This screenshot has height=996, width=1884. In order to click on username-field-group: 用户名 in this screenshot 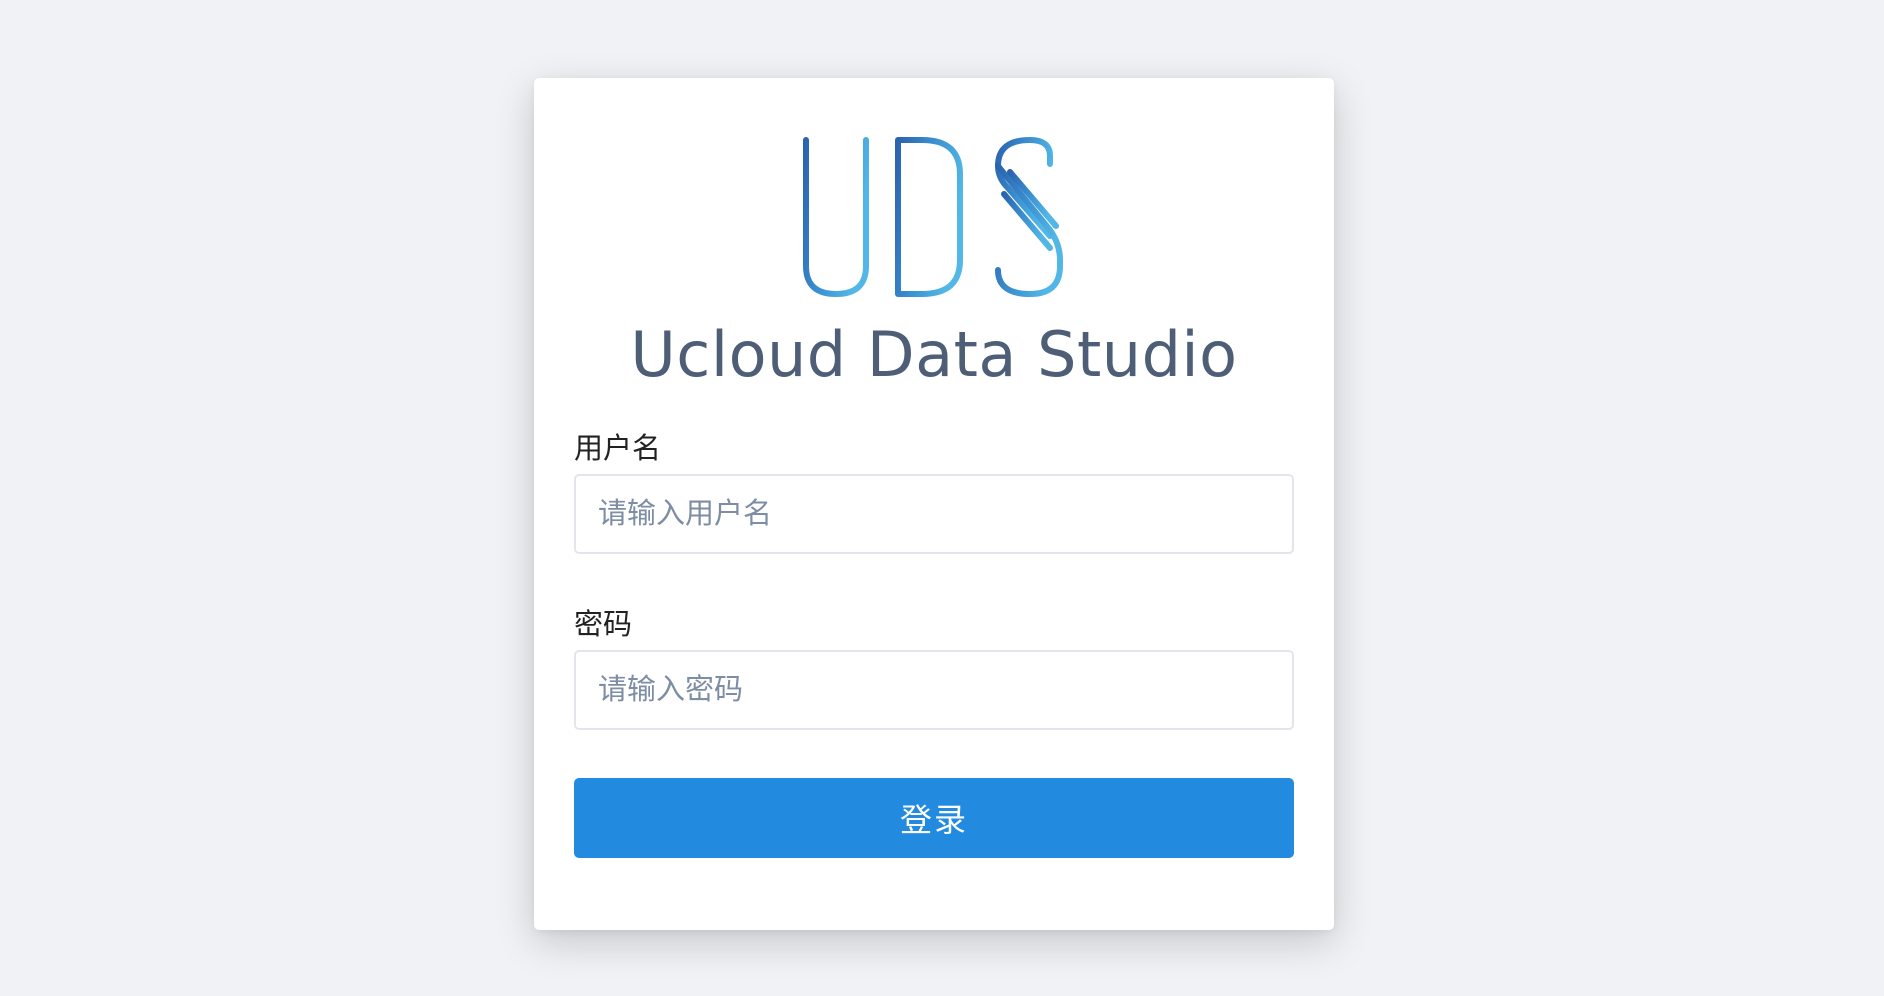, I will do `click(934, 493)`.